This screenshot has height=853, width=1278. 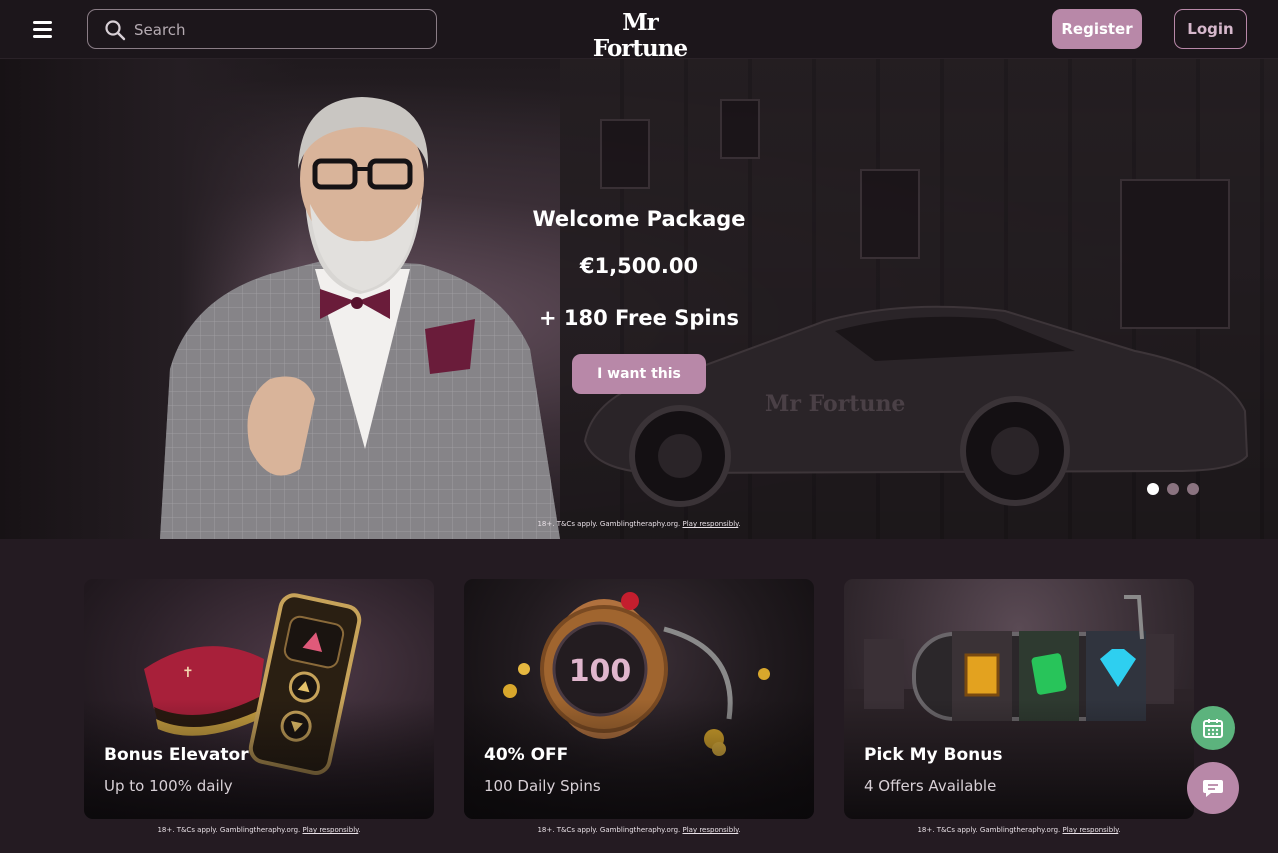 I want to click on hero-bonus-amount: €1,500.00, so click(x=639, y=266).